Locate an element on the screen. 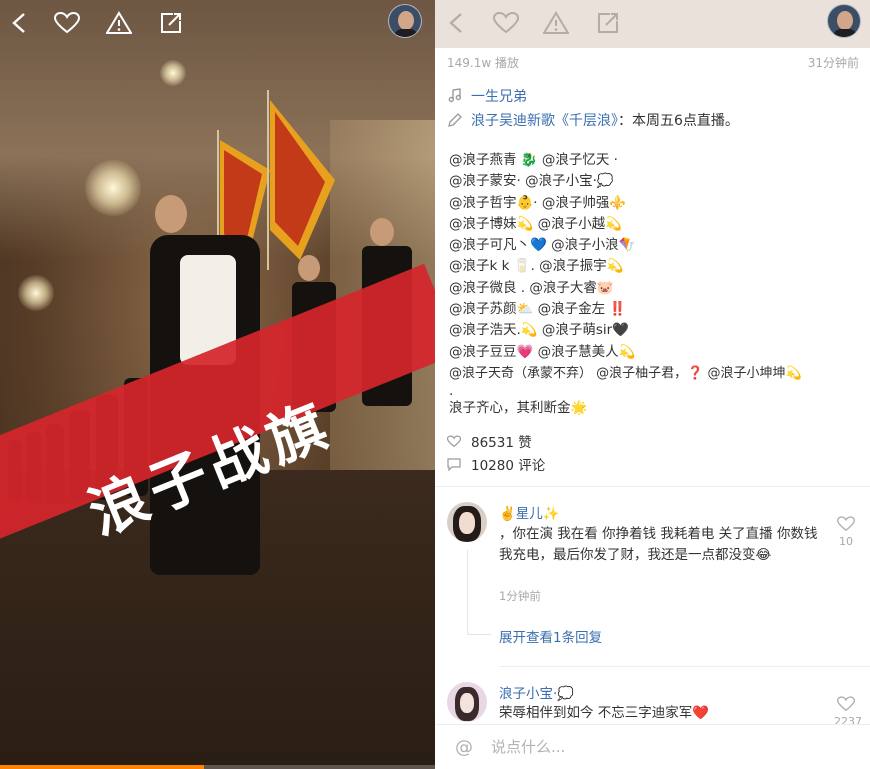 This screenshot has width=870, height=769. commenter-name: 浪子小宝·💭 is located at coordinates (536, 692).